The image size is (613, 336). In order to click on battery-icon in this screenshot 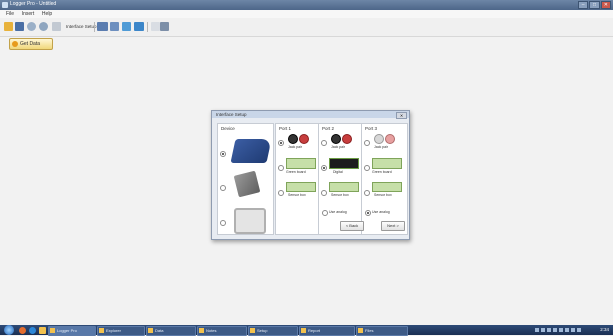, I will do `click(549, 330)`.